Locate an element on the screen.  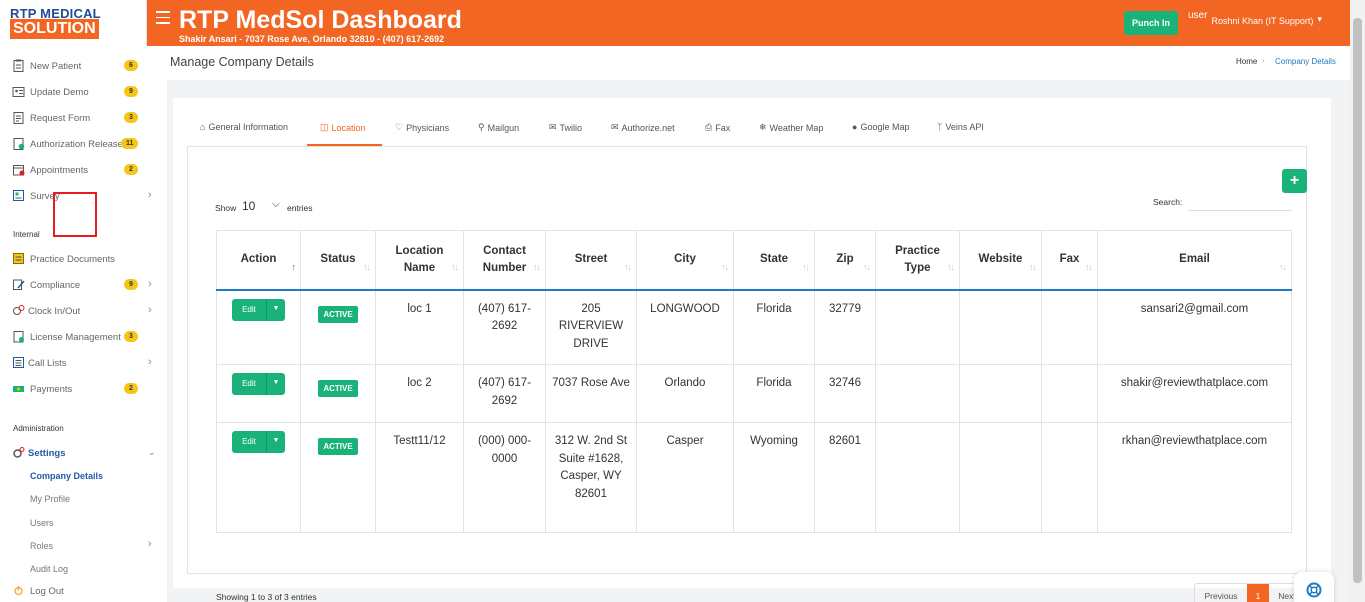
column-header-action: Action ↑ is located at coordinates (258, 260).